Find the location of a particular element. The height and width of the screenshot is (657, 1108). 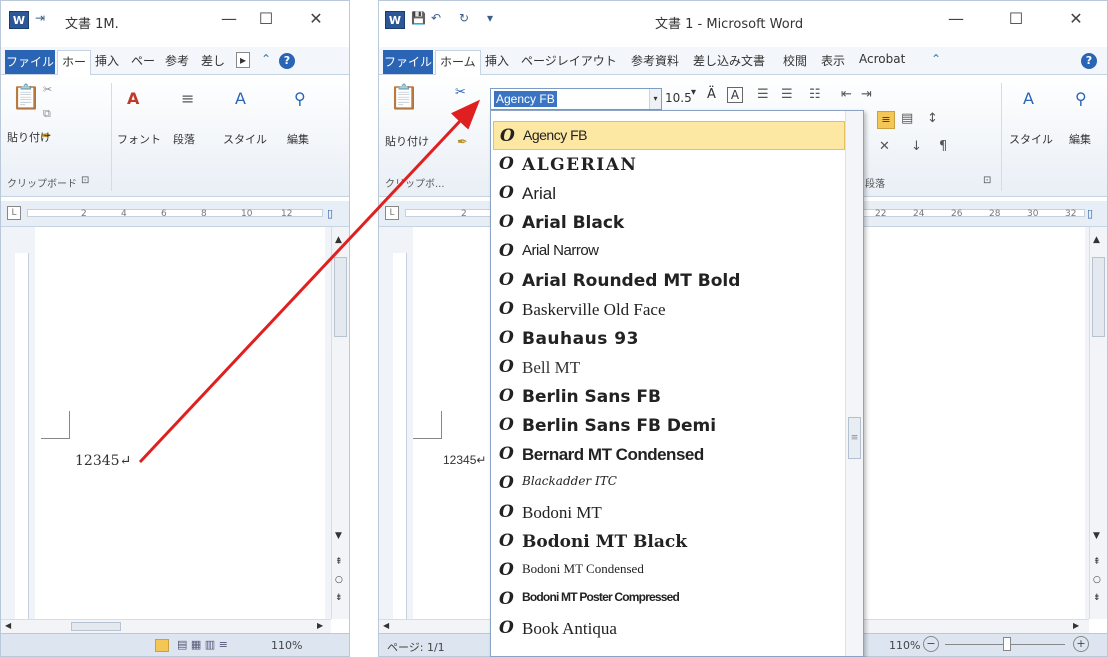

sort-icon: ↓ is located at coordinates (916, 146).